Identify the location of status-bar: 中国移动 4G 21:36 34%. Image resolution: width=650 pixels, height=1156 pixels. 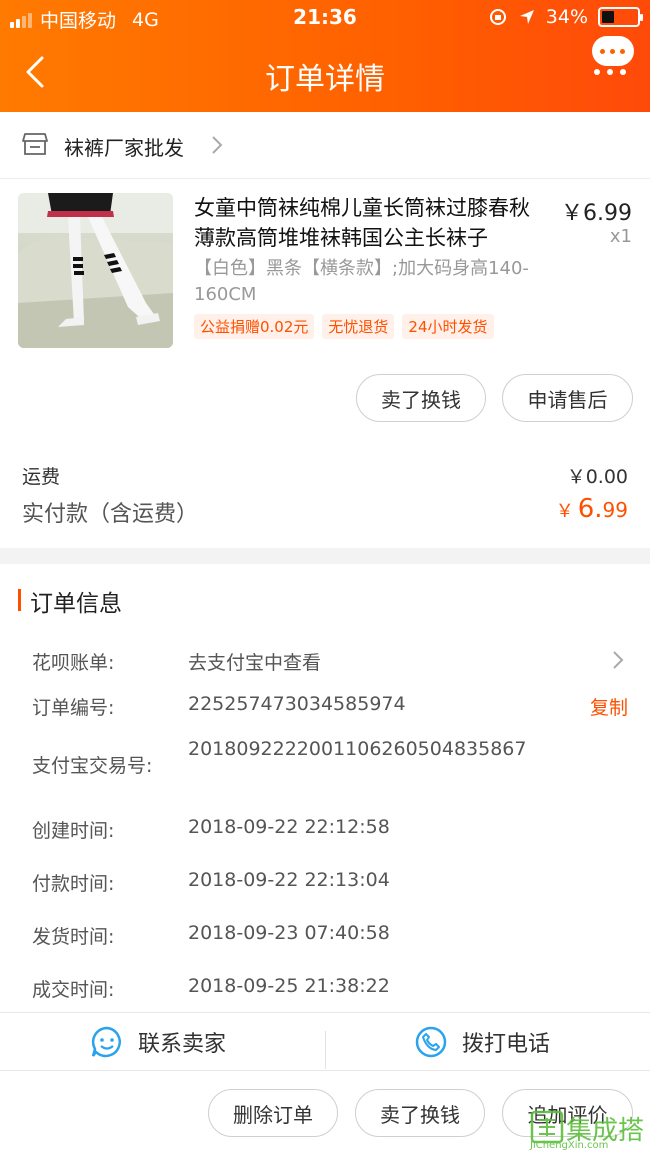
(325, 18).